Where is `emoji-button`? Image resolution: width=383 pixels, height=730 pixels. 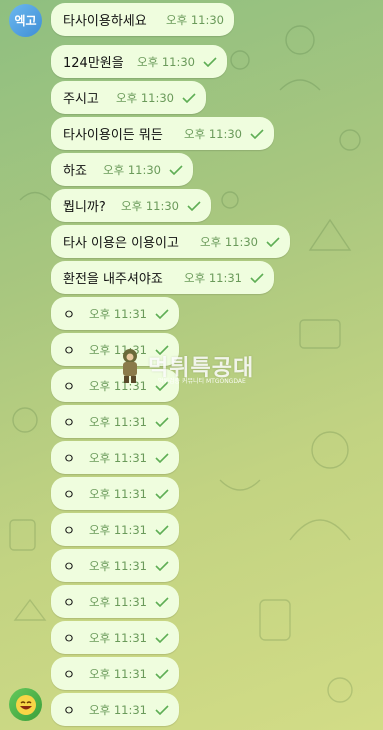
emoji-button is located at coordinates (25, 704).